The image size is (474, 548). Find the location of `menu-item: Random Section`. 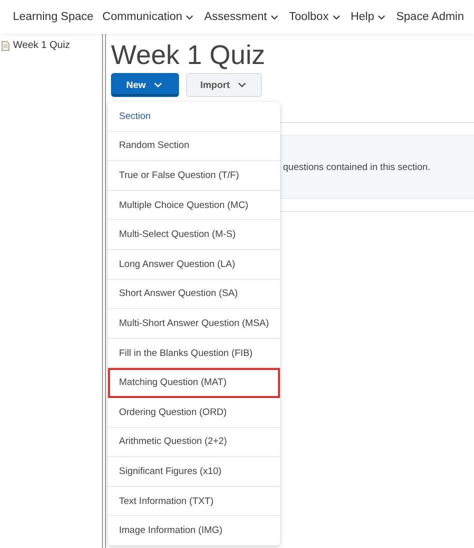

menu-item: Random Section is located at coordinates (194, 147).